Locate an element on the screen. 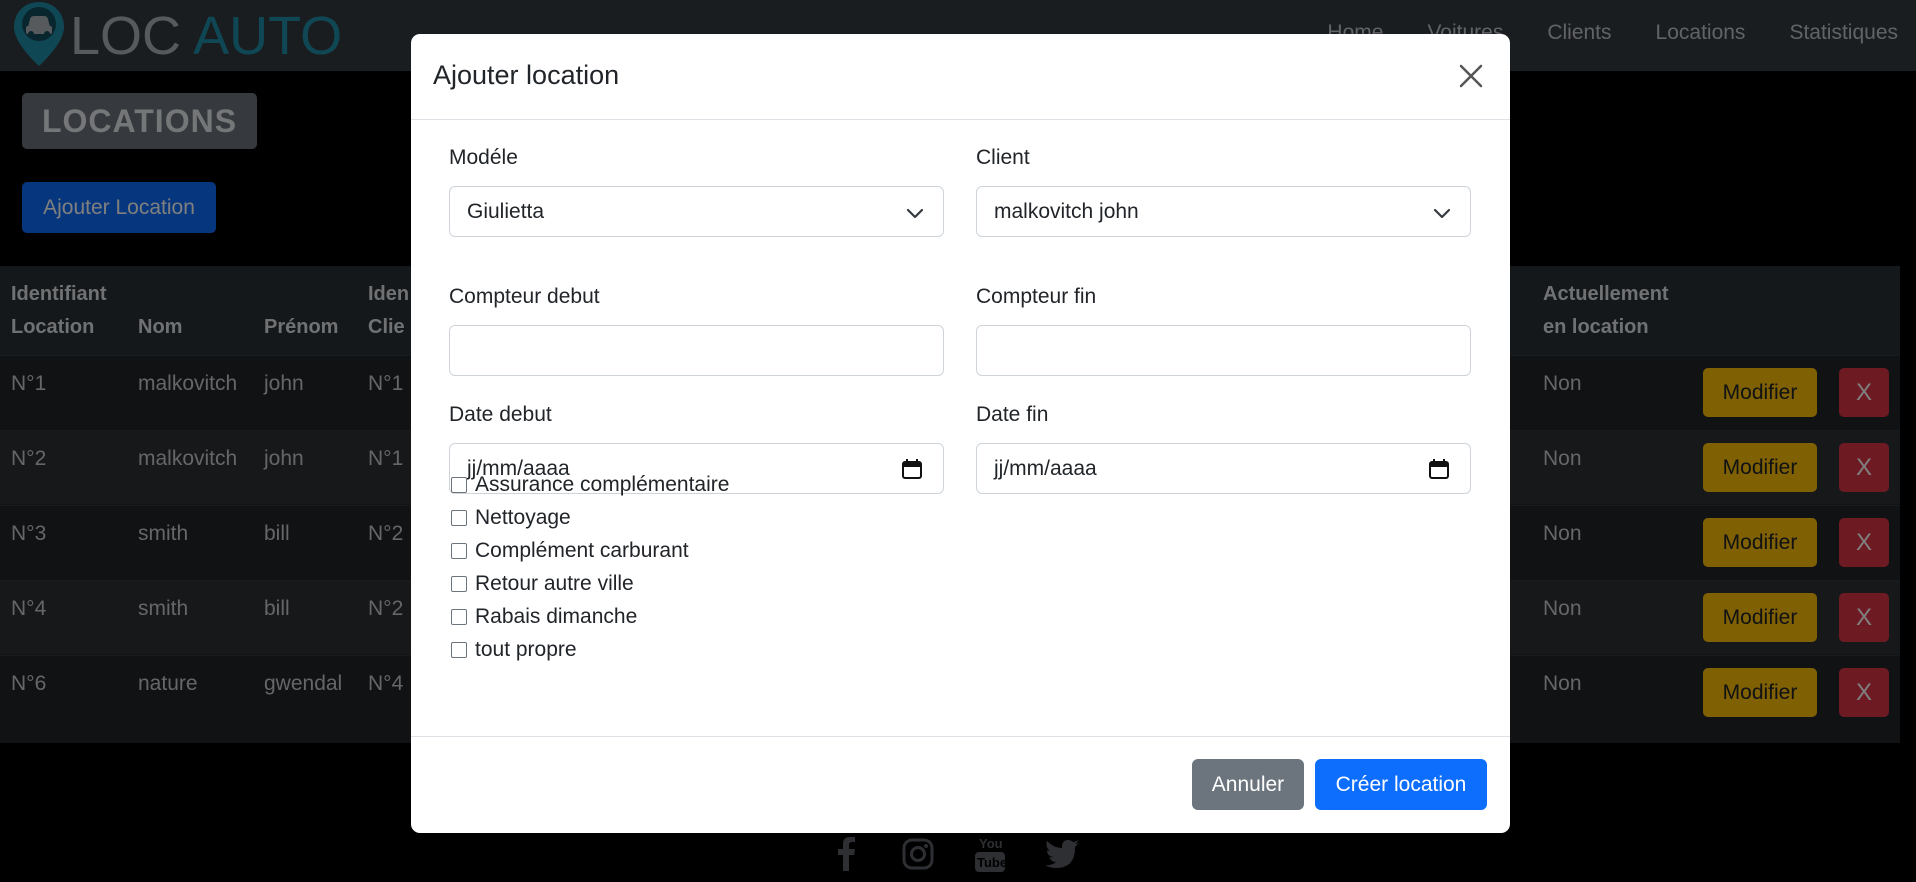 Image resolution: width=1916 pixels, height=882 pixels. date-debut-label: Date debut is located at coordinates (500, 414).